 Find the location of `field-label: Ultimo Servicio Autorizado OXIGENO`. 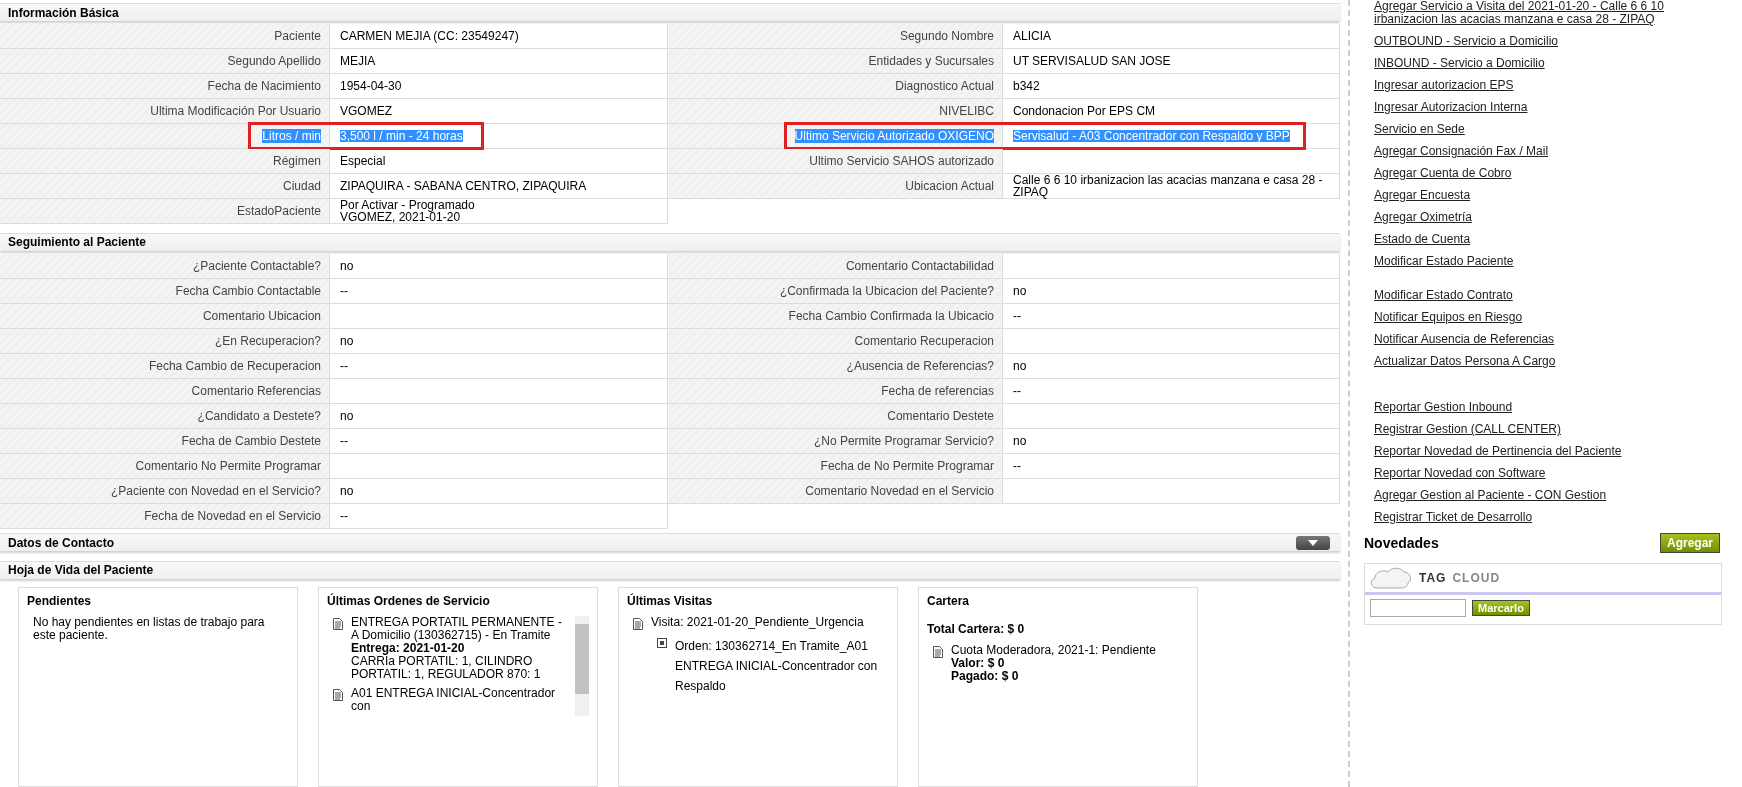

field-label: Ultimo Servicio Autorizado OXIGENO is located at coordinates (894, 136).